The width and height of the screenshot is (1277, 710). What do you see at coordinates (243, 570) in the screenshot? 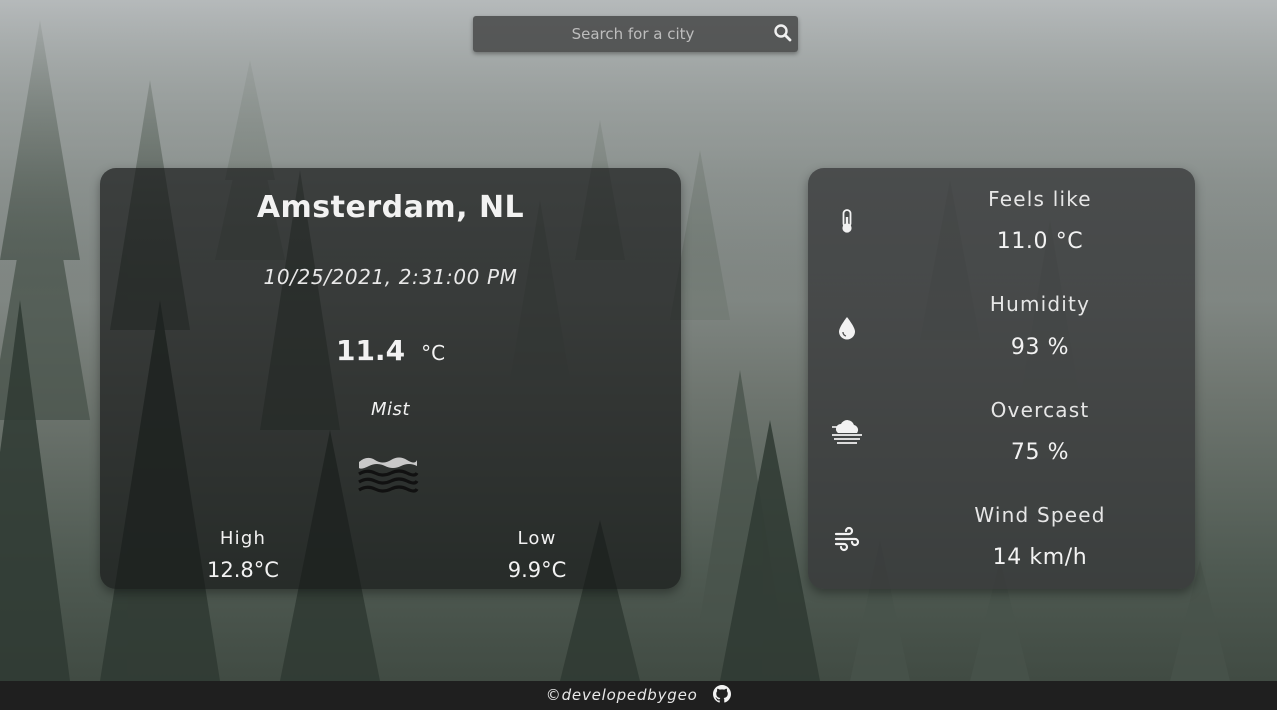
I see `high-value: 12.8°C` at bounding box center [243, 570].